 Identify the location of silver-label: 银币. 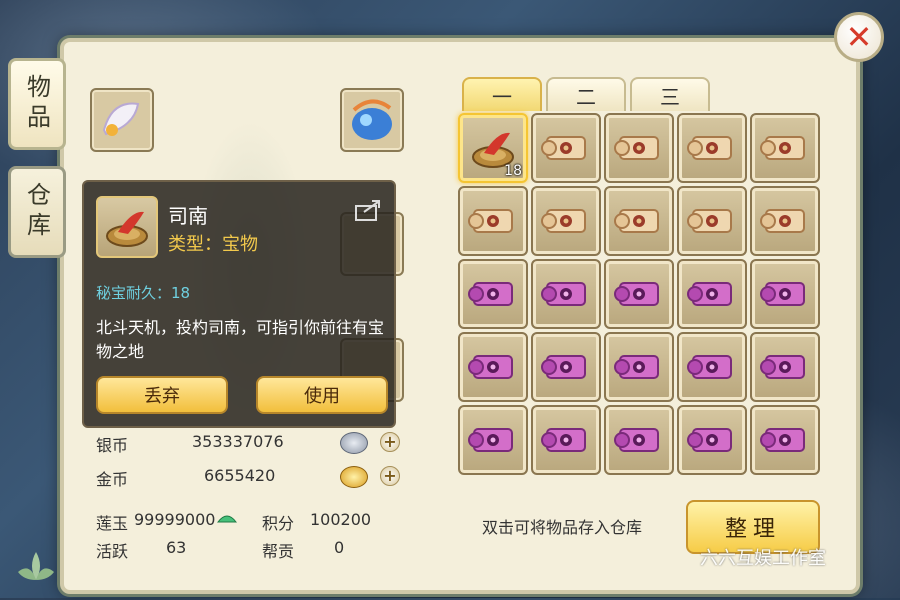
(112, 445).